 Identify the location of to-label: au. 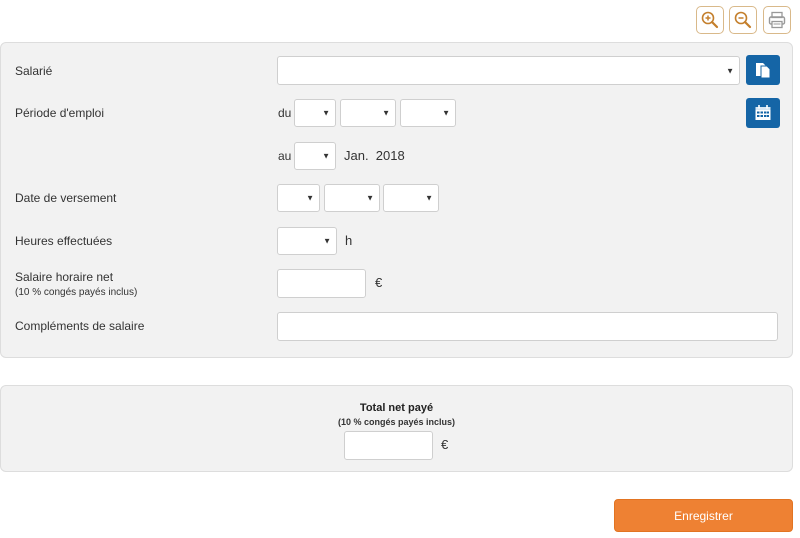
(285, 156).